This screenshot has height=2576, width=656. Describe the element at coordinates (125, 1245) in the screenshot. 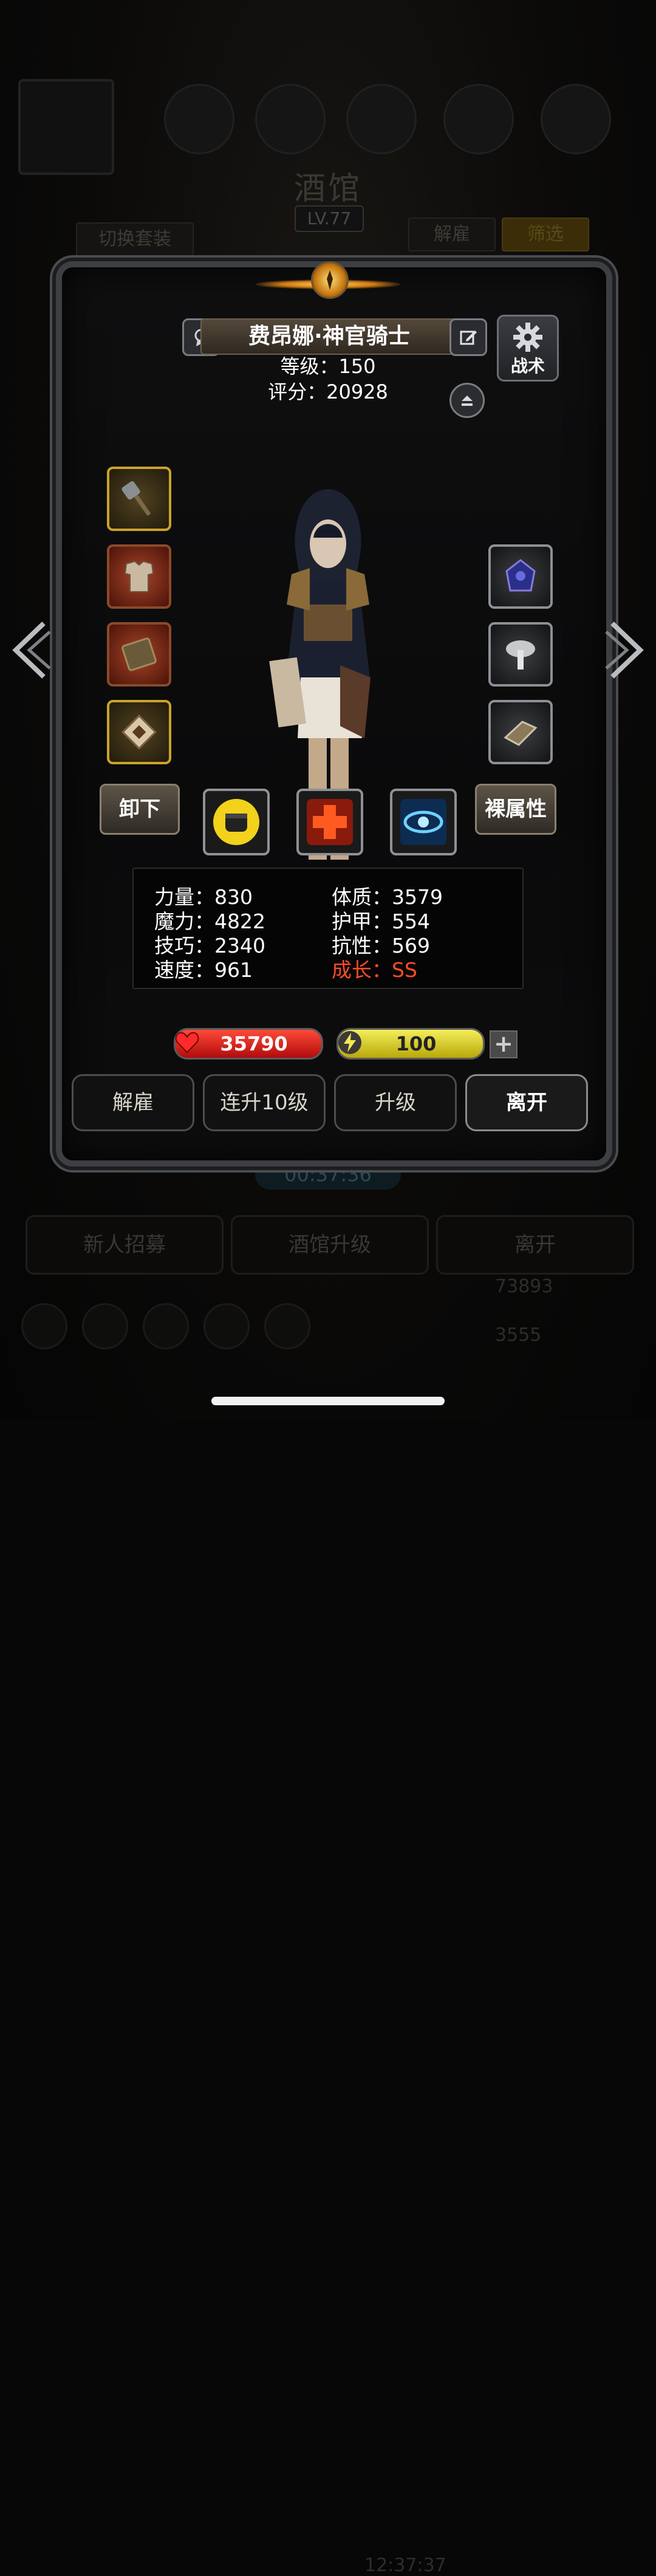

I see `background-recruit-button: 新人招募` at that location.